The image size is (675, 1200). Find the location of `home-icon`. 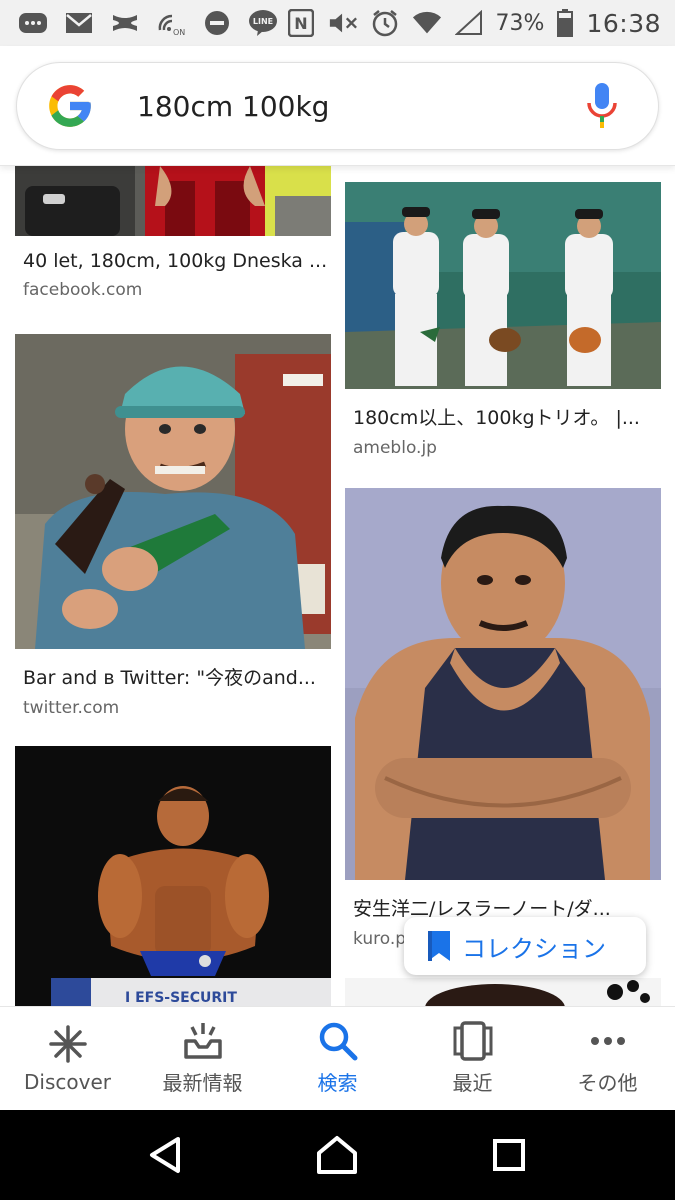

home-icon is located at coordinates (337, 1155).